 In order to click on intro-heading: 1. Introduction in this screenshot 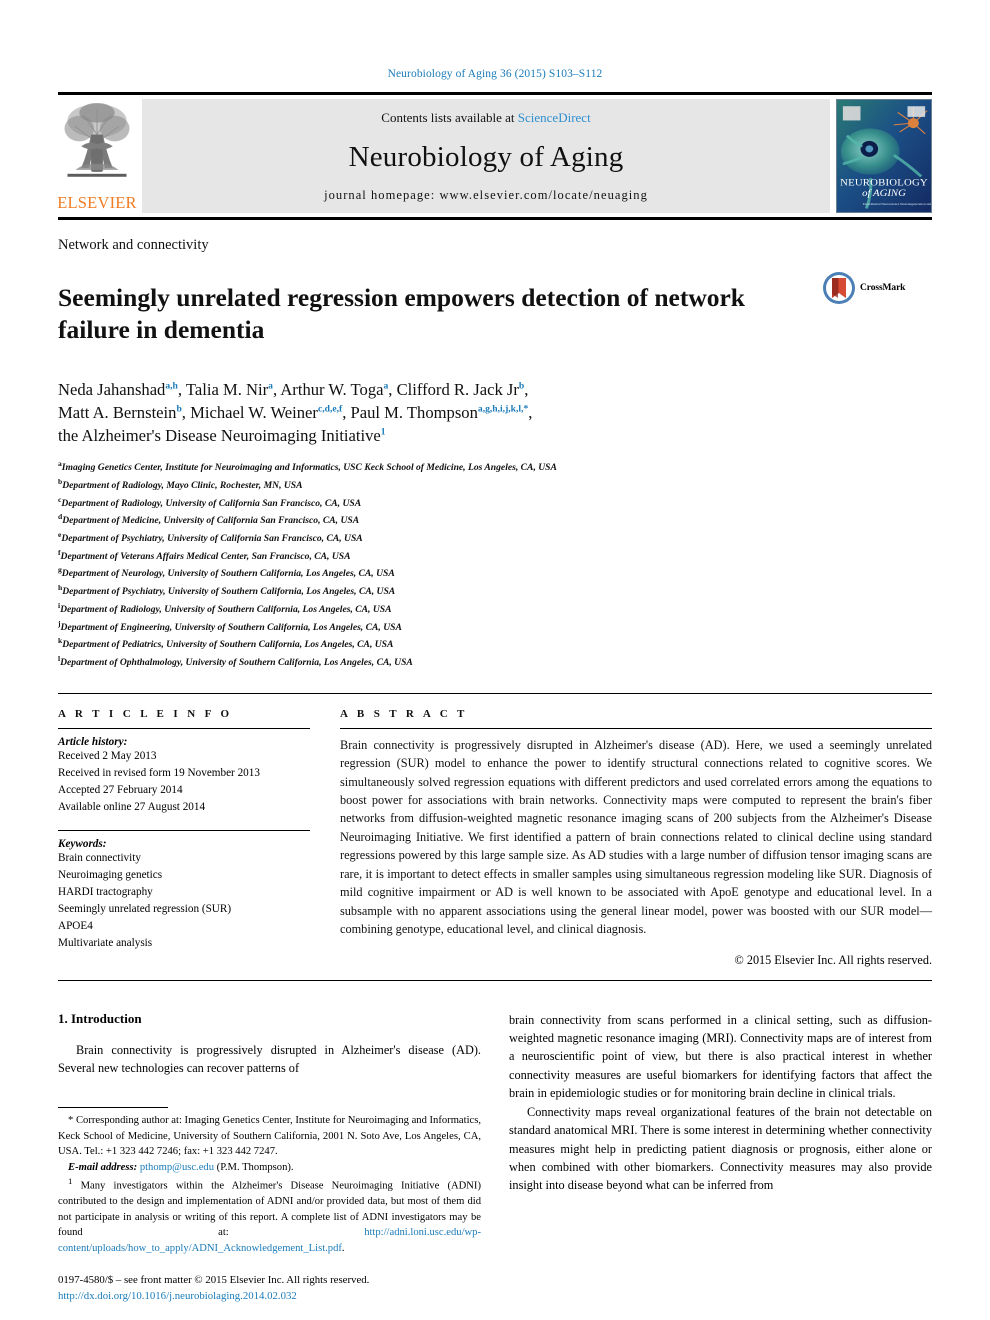, I will do `click(100, 1018)`.